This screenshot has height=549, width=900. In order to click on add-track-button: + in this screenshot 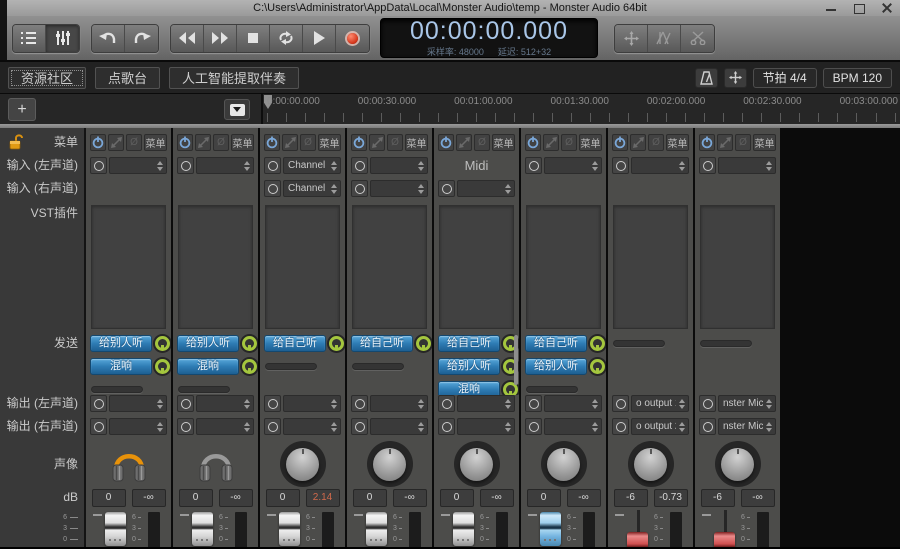, I will do `click(22, 109)`.